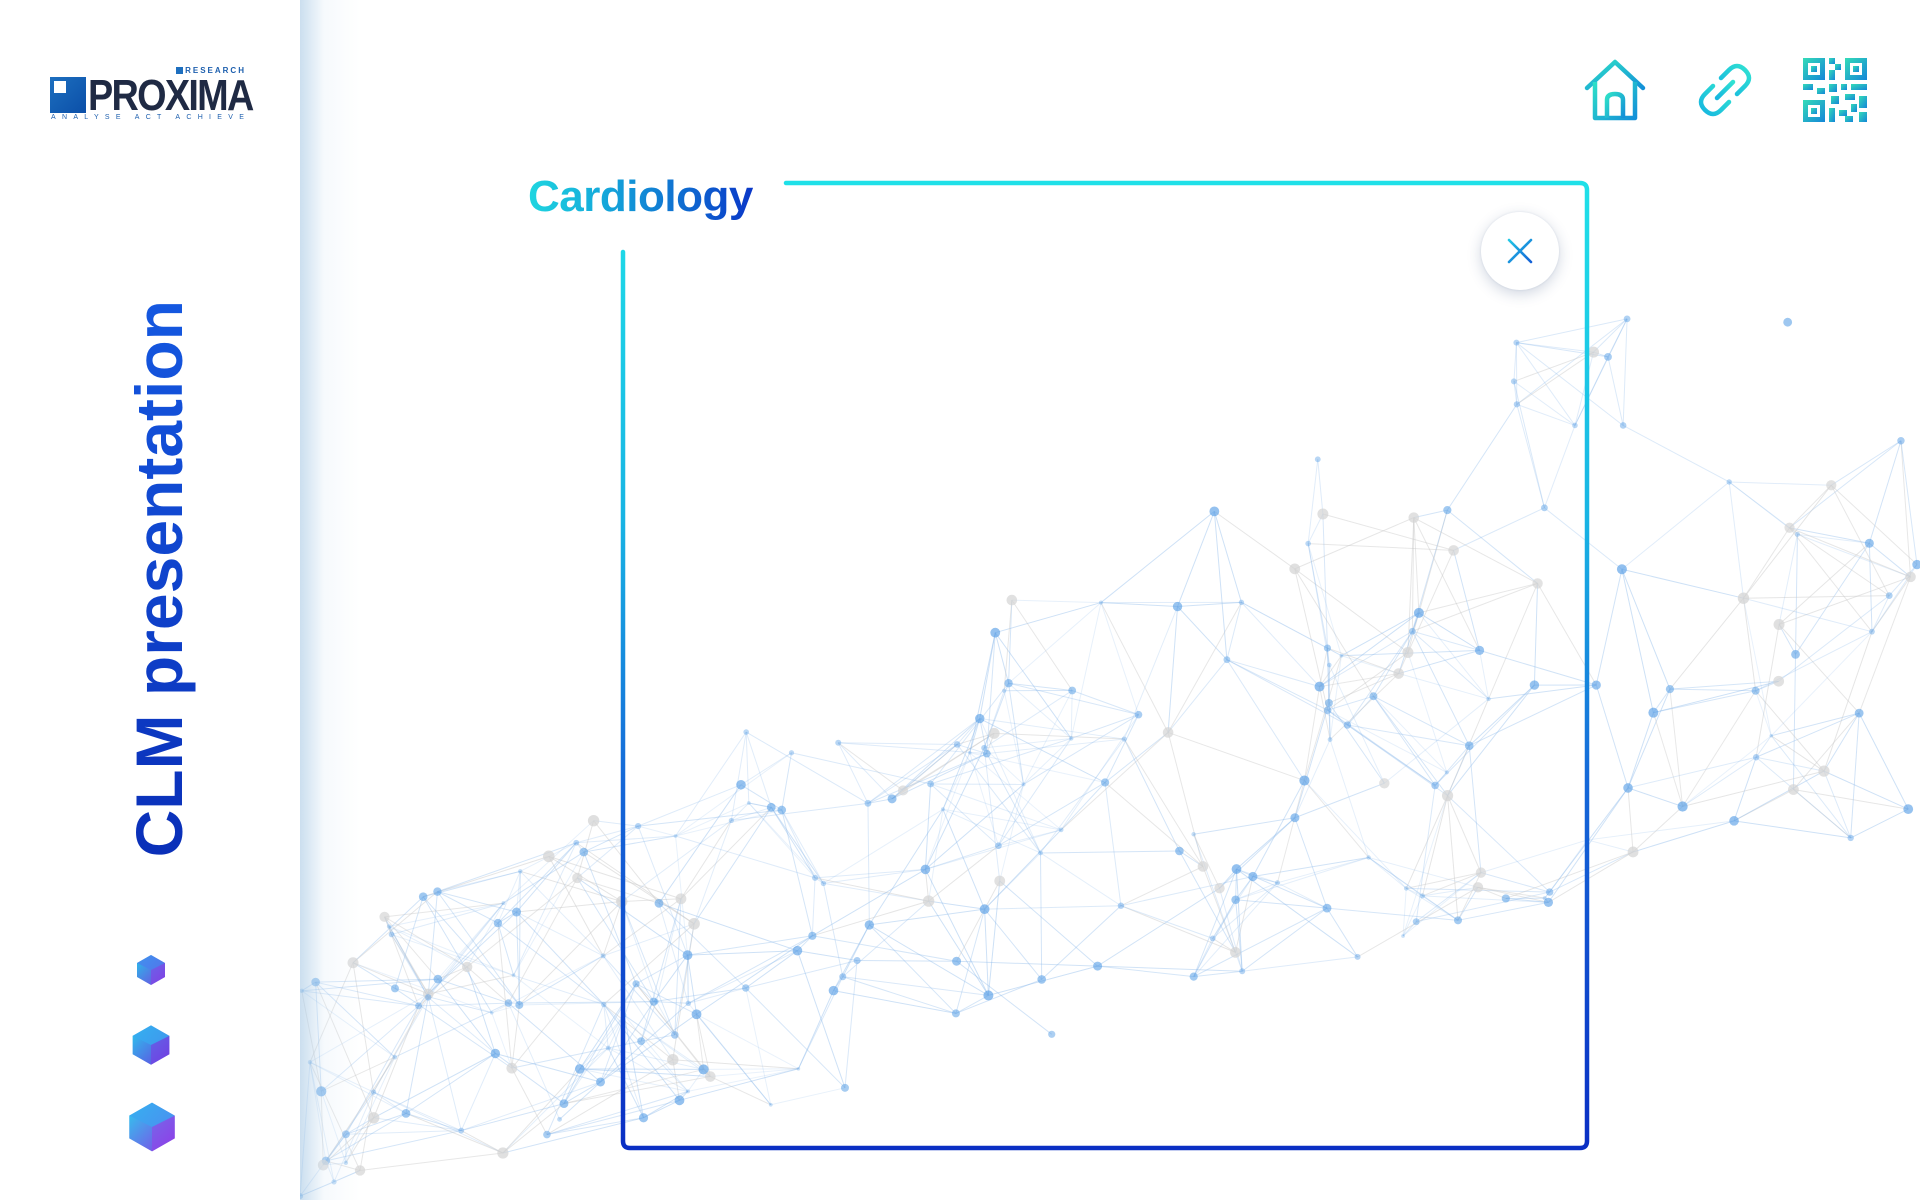  I want to click on close-icon, so click(1520, 251).